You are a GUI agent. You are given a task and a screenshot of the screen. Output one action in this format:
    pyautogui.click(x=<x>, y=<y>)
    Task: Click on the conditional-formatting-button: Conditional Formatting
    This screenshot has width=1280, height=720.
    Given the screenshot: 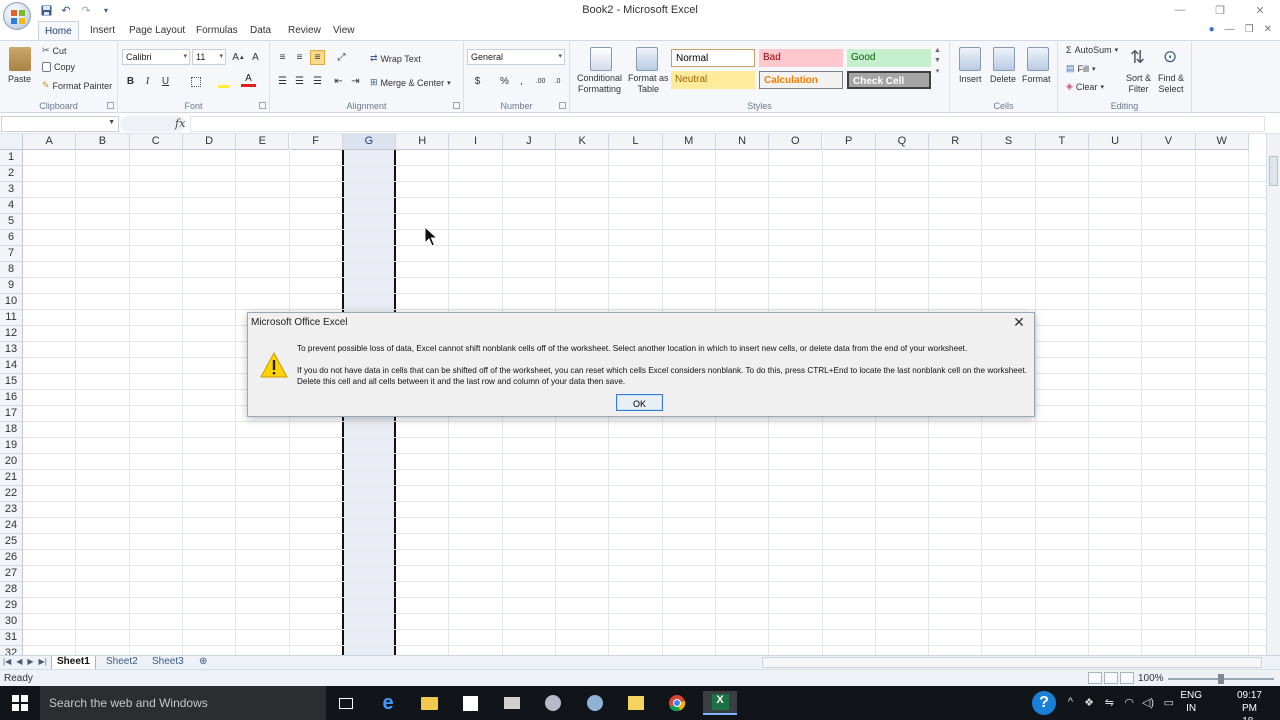 What is the action you would take?
    pyautogui.click(x=599, y=84)
    